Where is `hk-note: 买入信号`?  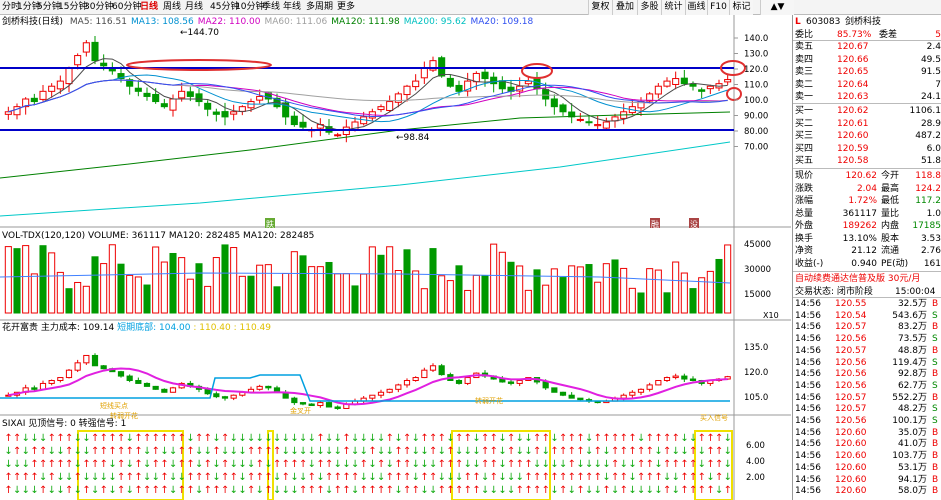 hk-note: 买入信号 is located at coordinates (714, 417).